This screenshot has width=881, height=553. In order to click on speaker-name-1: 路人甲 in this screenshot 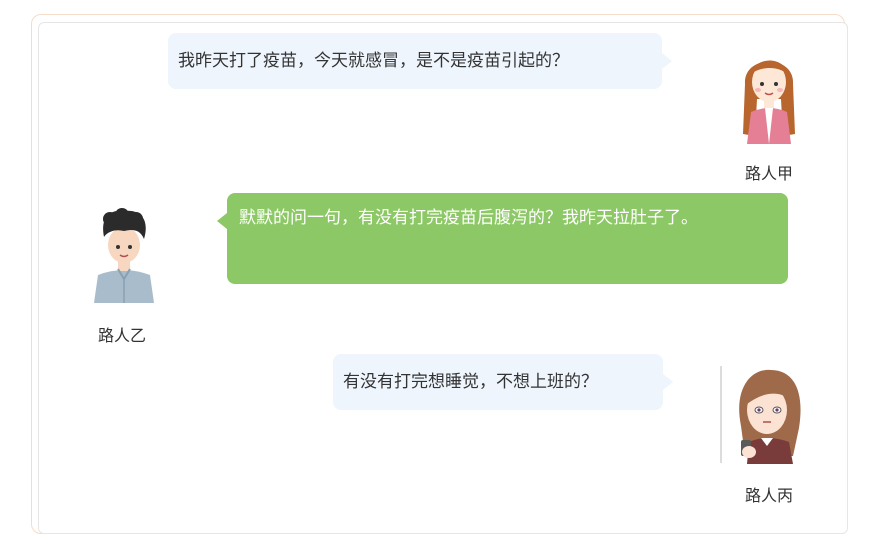, I will do `click(768, 173)`.